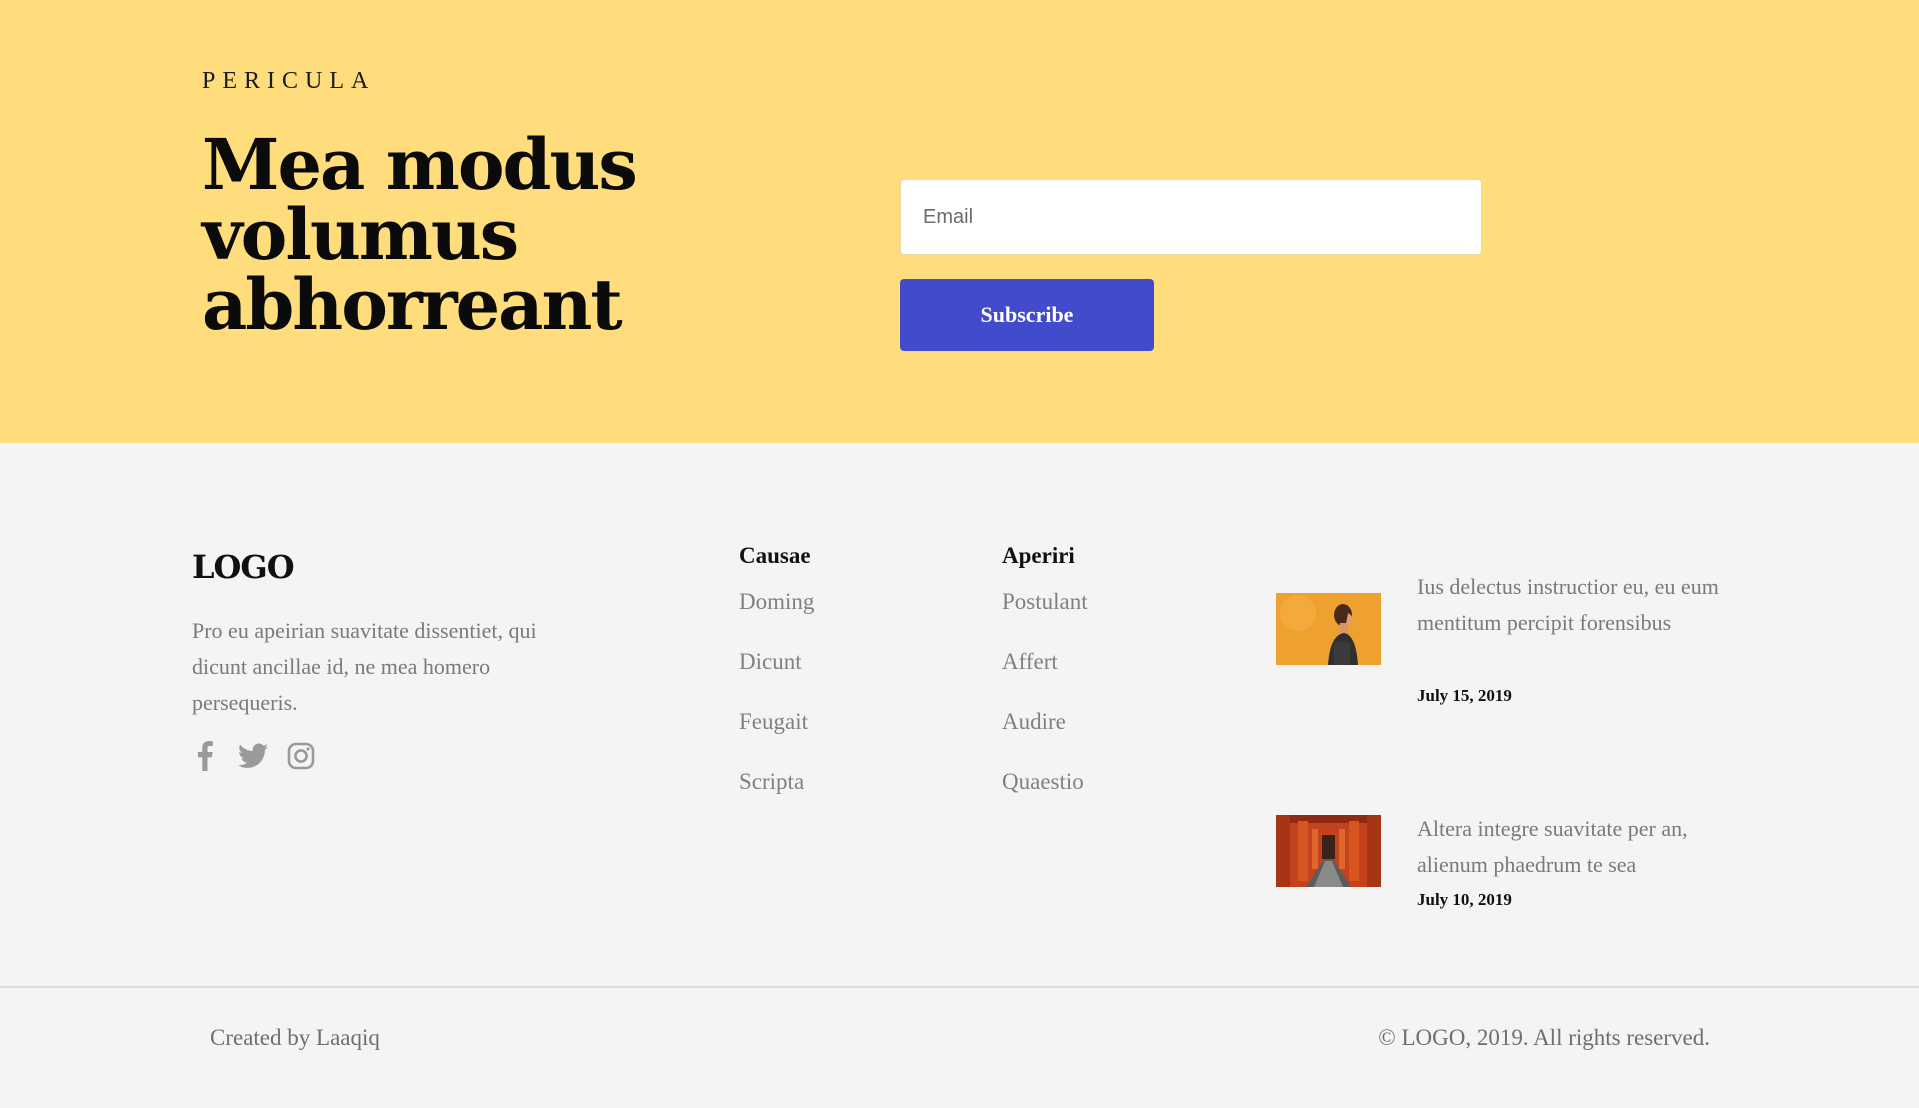 This screenshot has height=1108, width=1919. What do you see at coordinates (1045, 619) in the screenshot?
I see `list-item: Postulant` at bounding box center [1045, 619].